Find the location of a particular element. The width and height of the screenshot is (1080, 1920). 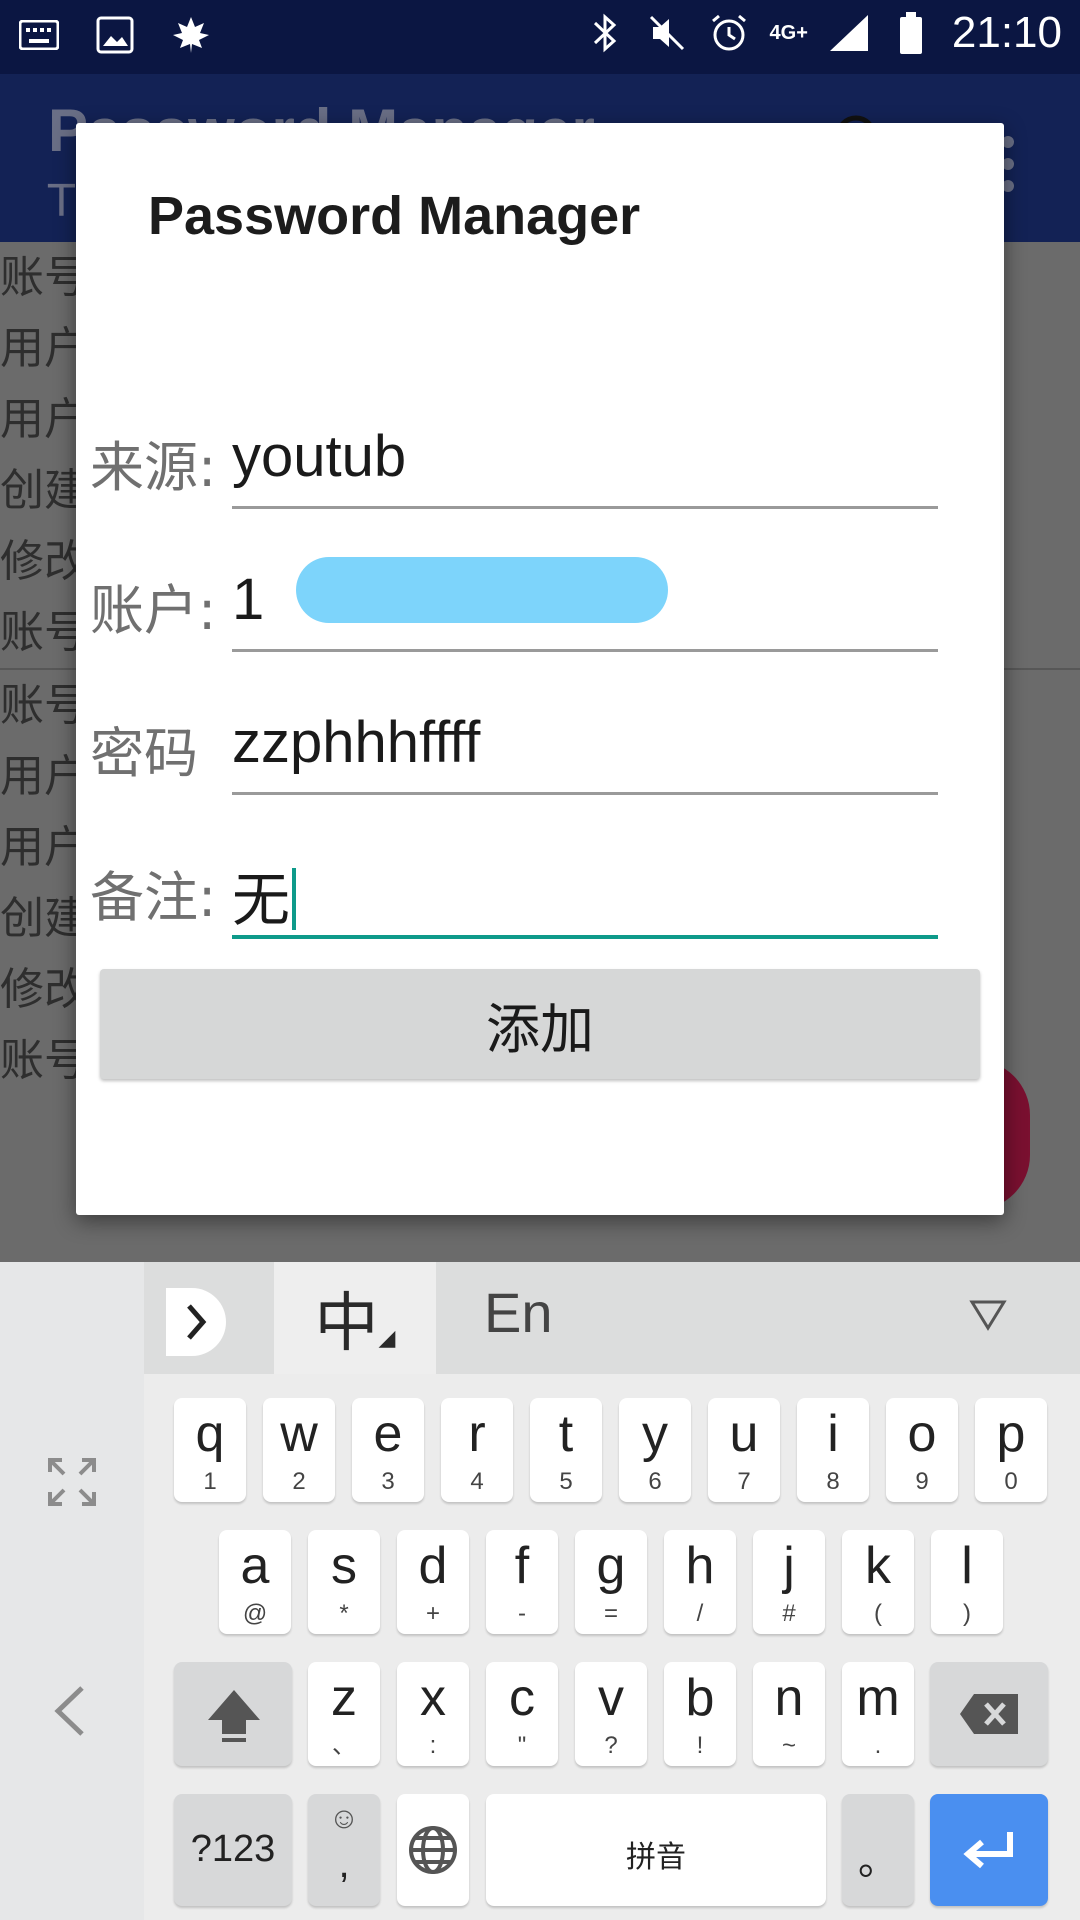

key-g: g = is located at coordinates (611, 1582).